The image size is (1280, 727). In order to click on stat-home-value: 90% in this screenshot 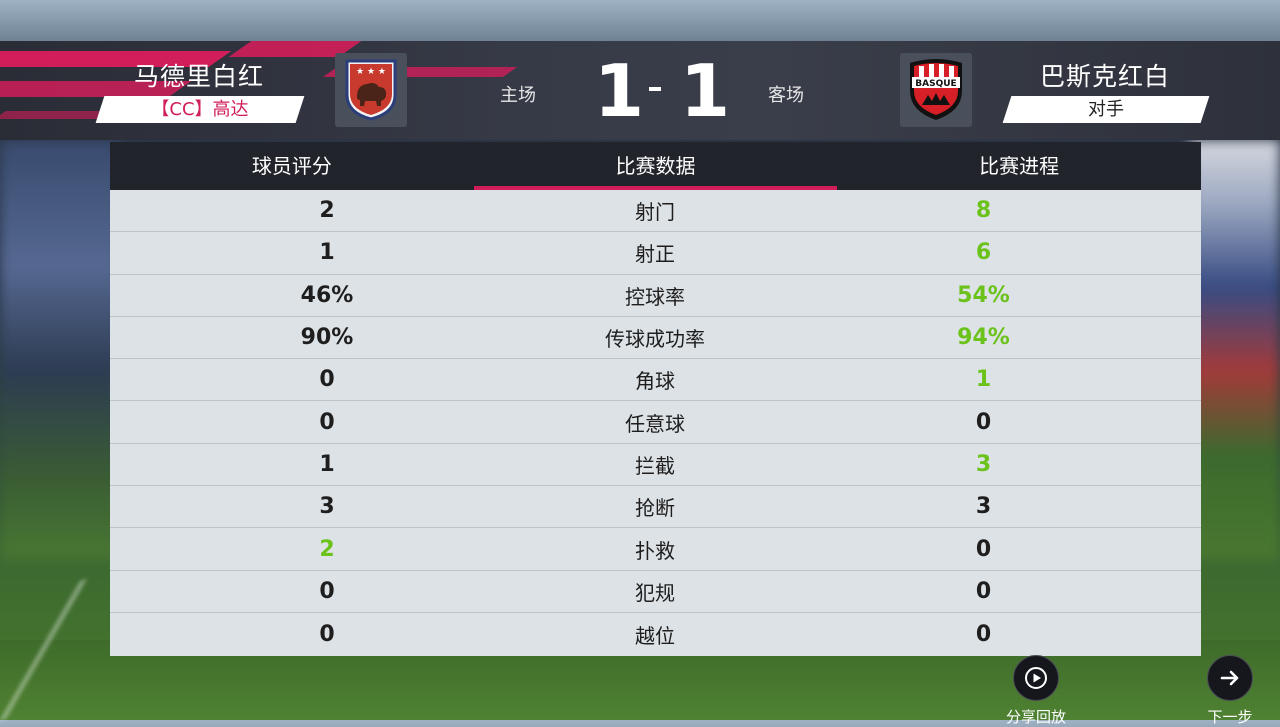, I will do `click(327, 338)`.